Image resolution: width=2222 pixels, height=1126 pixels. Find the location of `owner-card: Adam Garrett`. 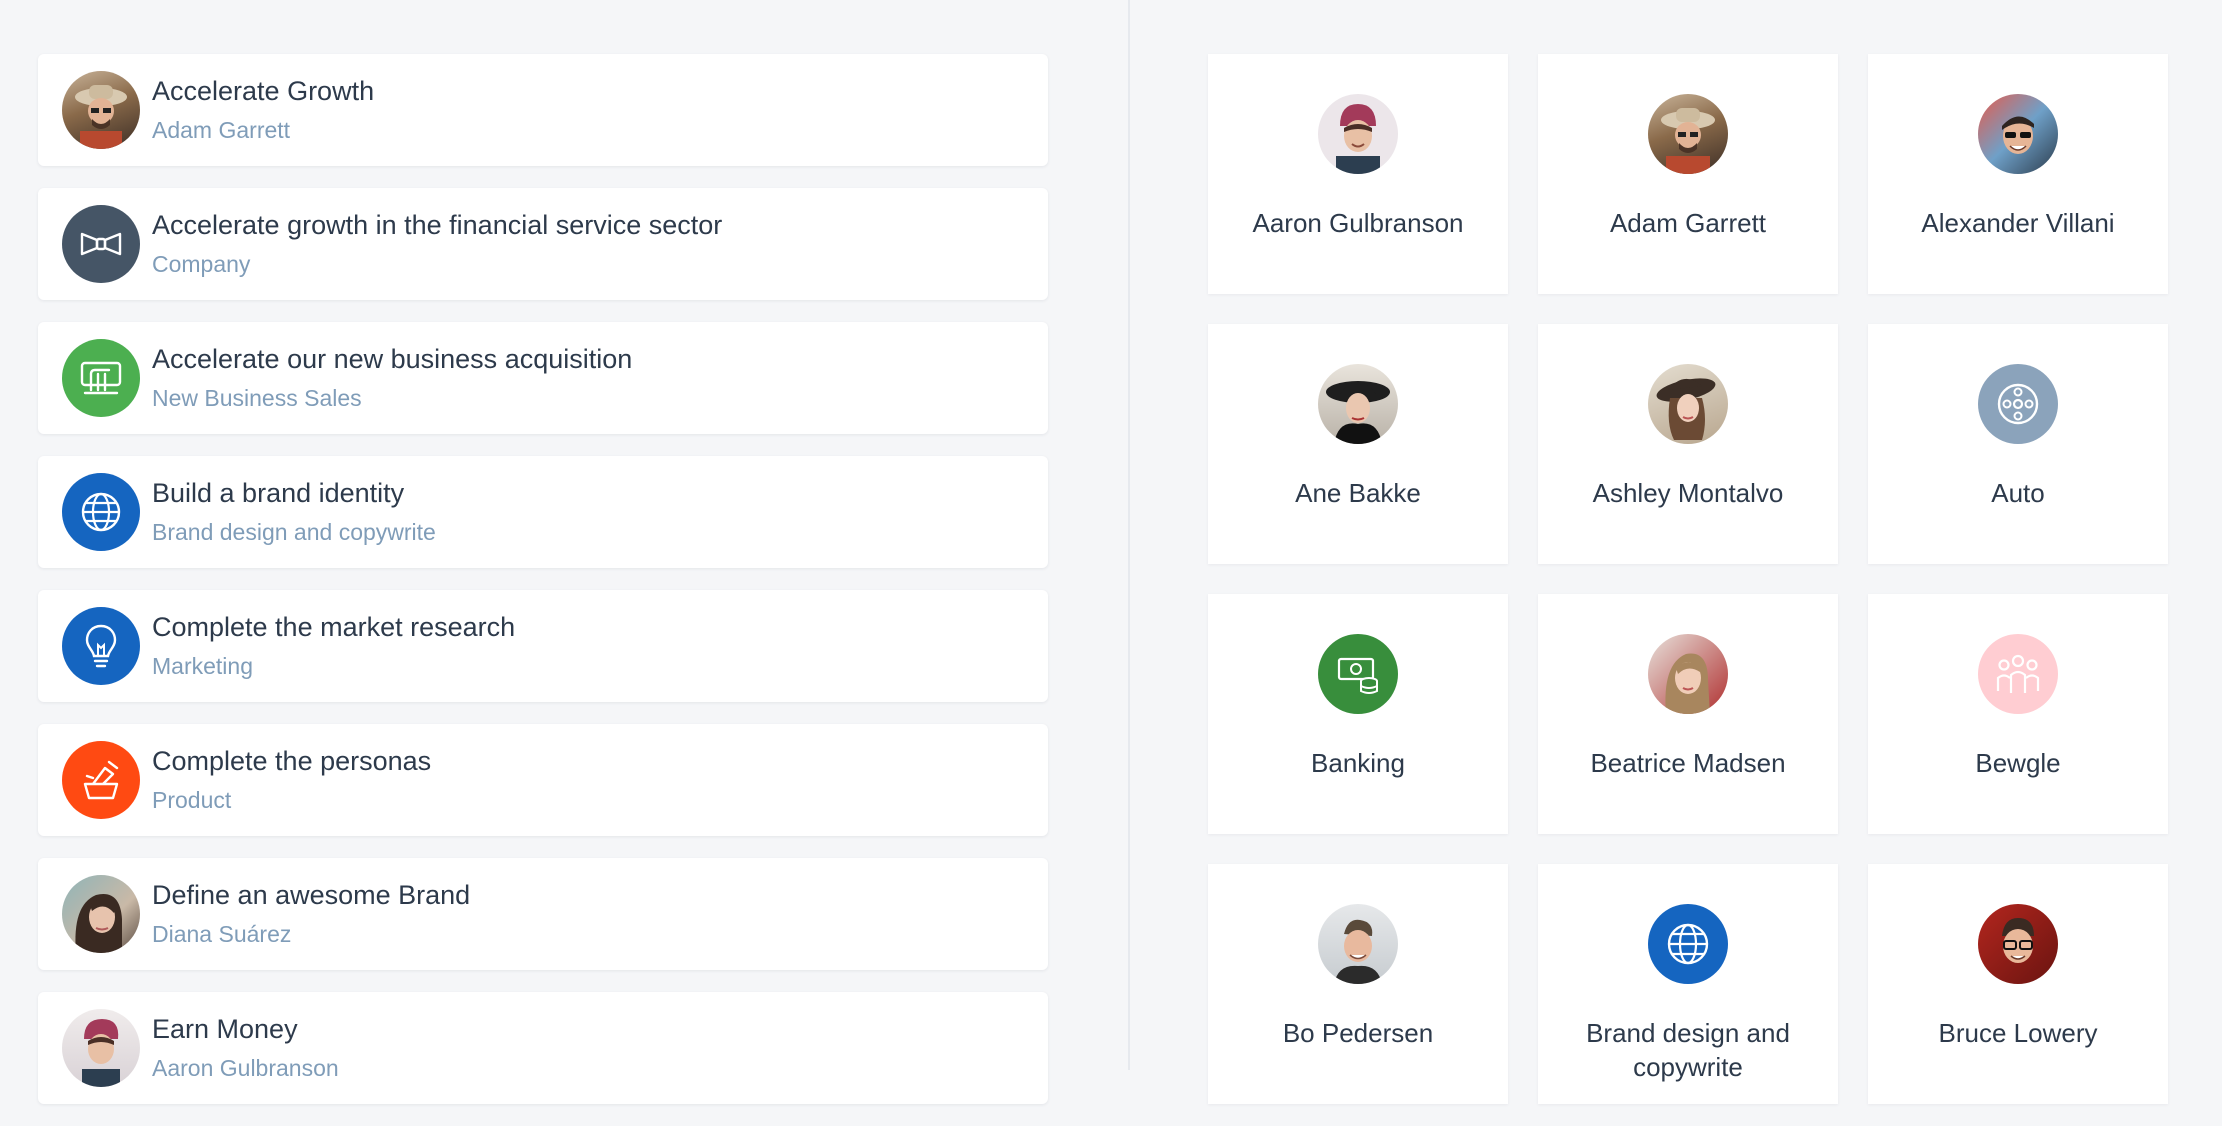

owner-card: Adam Garrett is located at coordinates (1688, 174).